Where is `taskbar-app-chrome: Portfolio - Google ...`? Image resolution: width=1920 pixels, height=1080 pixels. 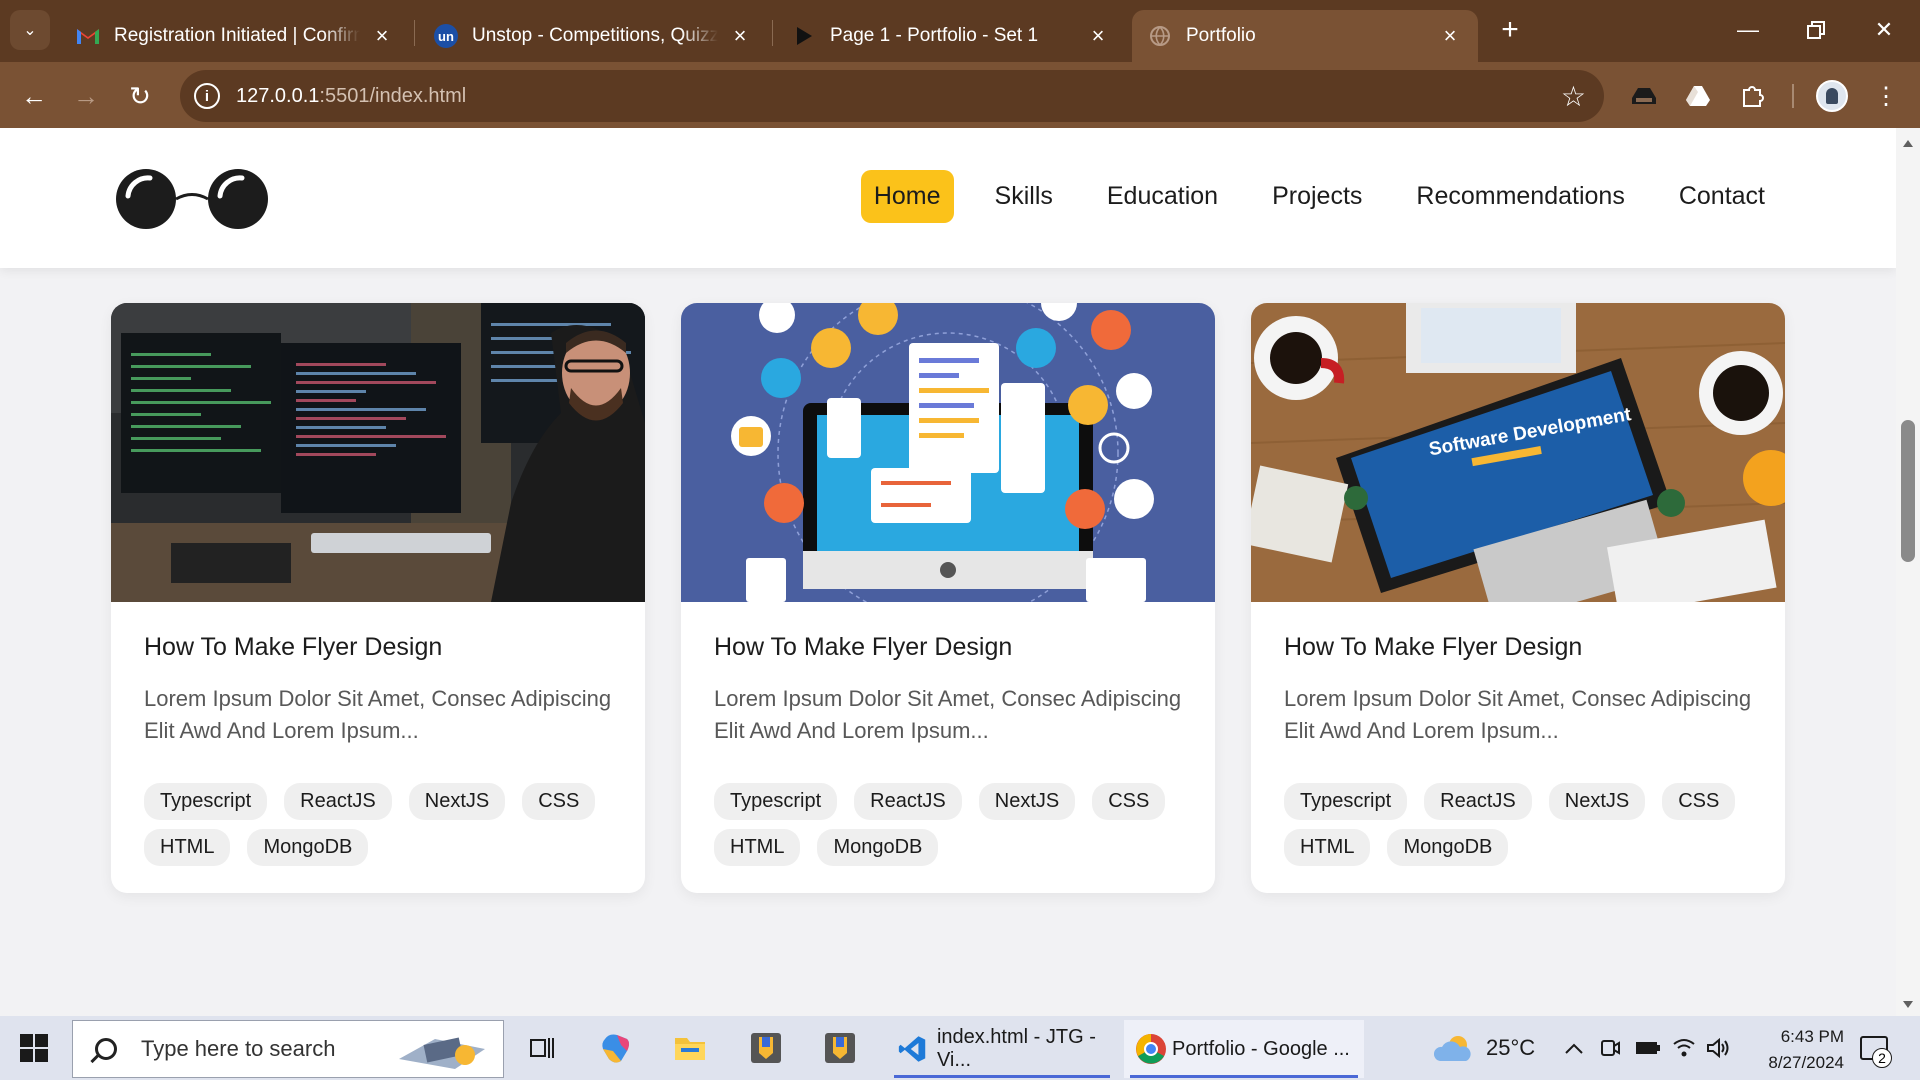
taskbar-app-chrome: Portfolio - Google ... is located at coordinates (1244, 1049).